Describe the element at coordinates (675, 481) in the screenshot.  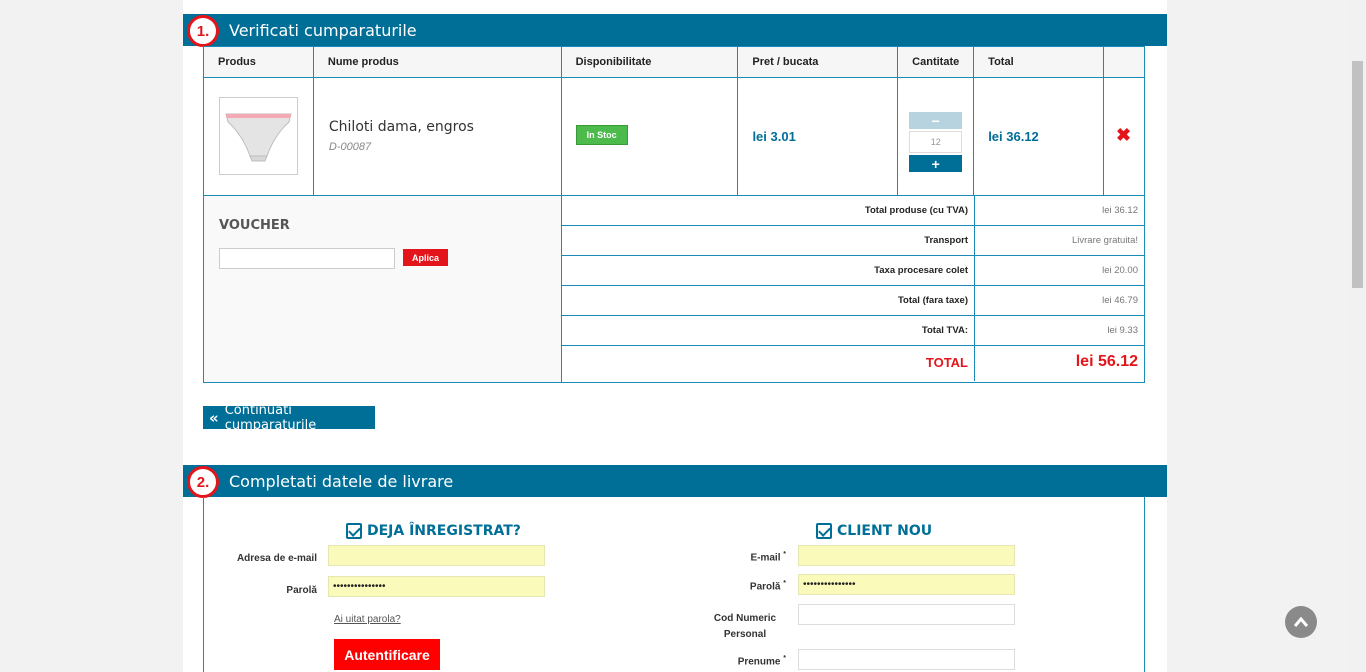
I see `section-header-delivery: 2. Completati datele de livrare` at that location.